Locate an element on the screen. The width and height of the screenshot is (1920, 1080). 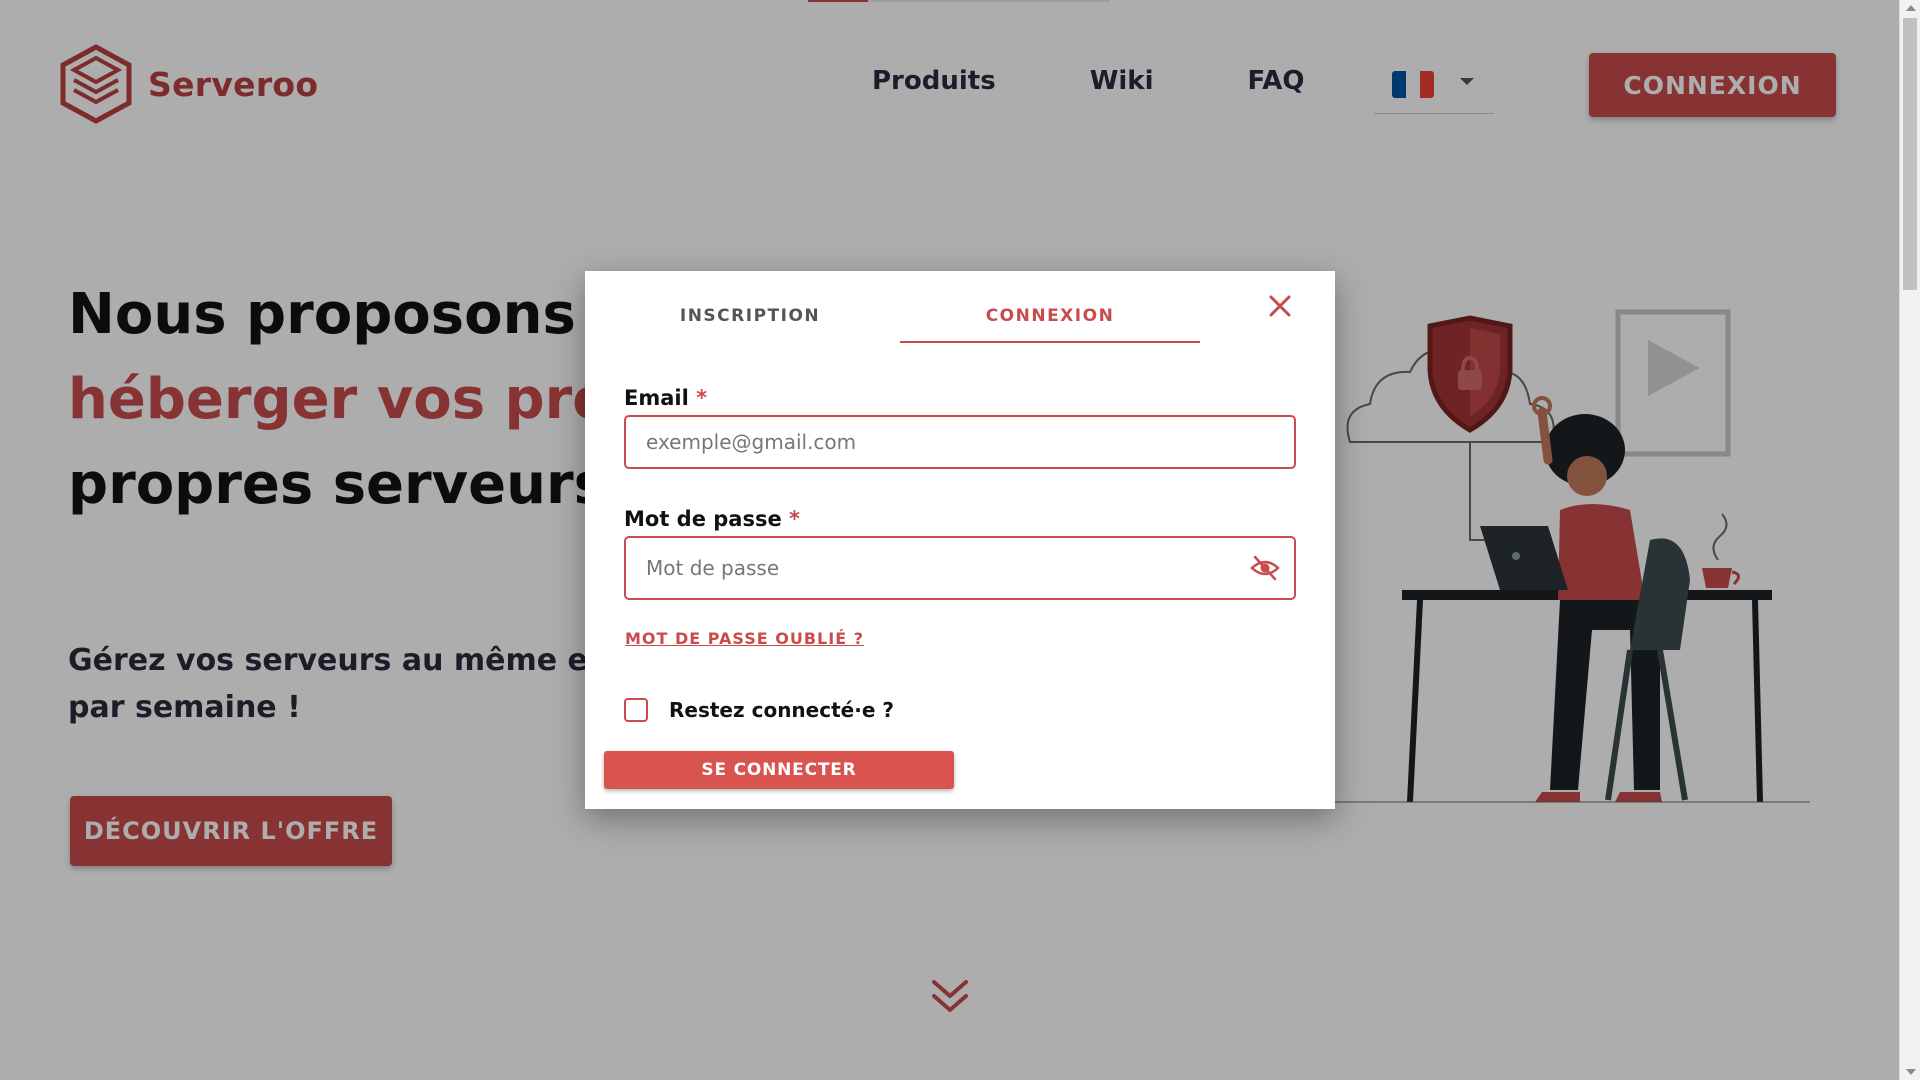
close-icon is located at coordinates (1280, 306).